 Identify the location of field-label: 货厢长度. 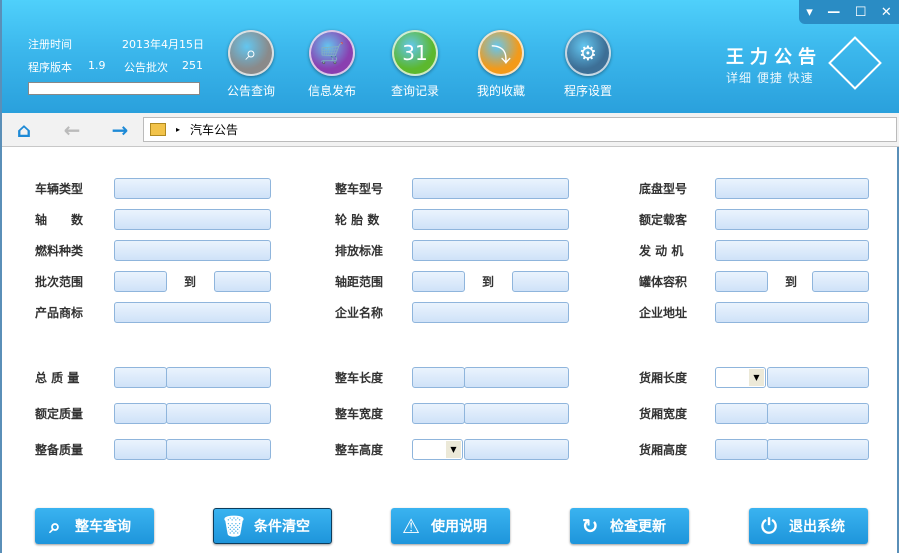
(663, 378).